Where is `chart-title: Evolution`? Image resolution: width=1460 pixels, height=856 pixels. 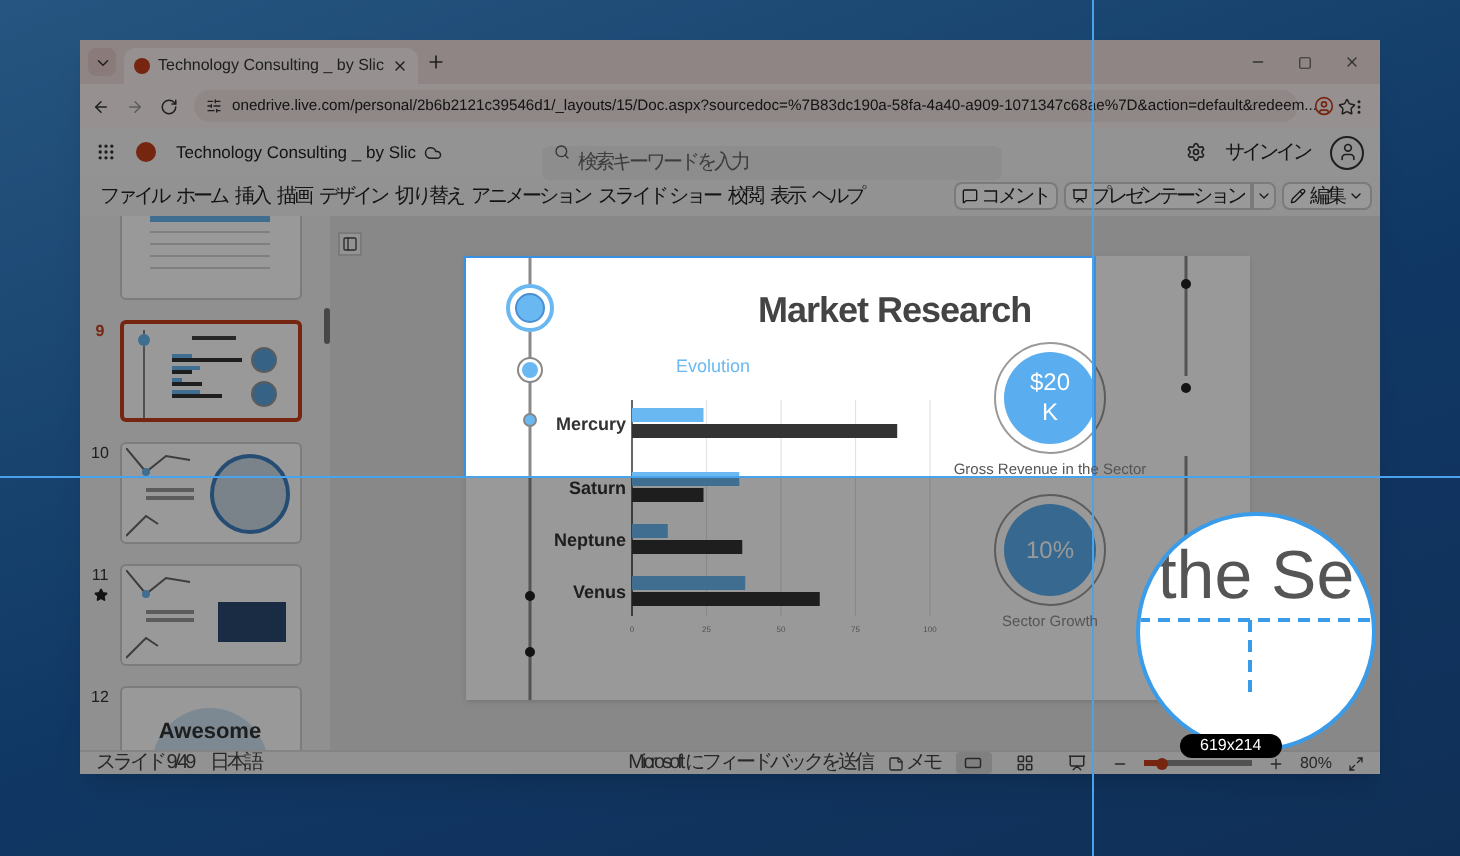
chart-title: Evolution is located at coordinates (713, 367).